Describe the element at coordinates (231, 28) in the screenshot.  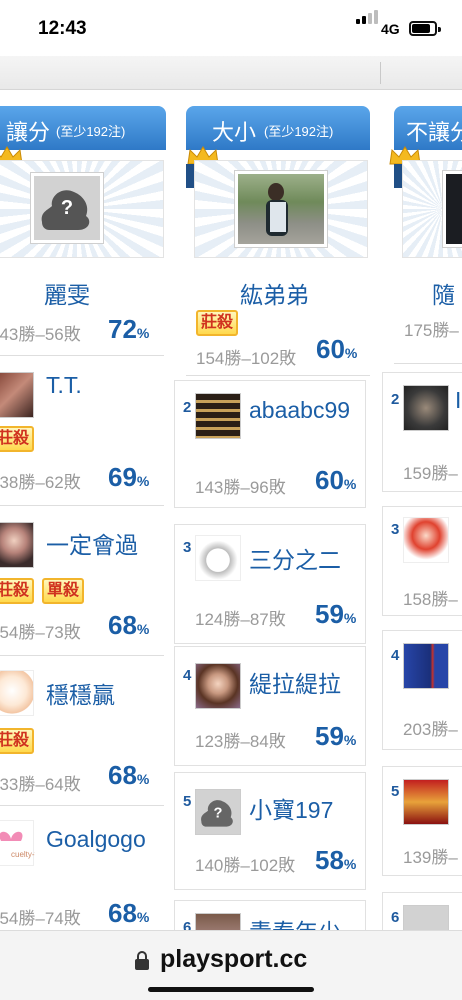
I see `status-bar: 12:43 4G` at that location.